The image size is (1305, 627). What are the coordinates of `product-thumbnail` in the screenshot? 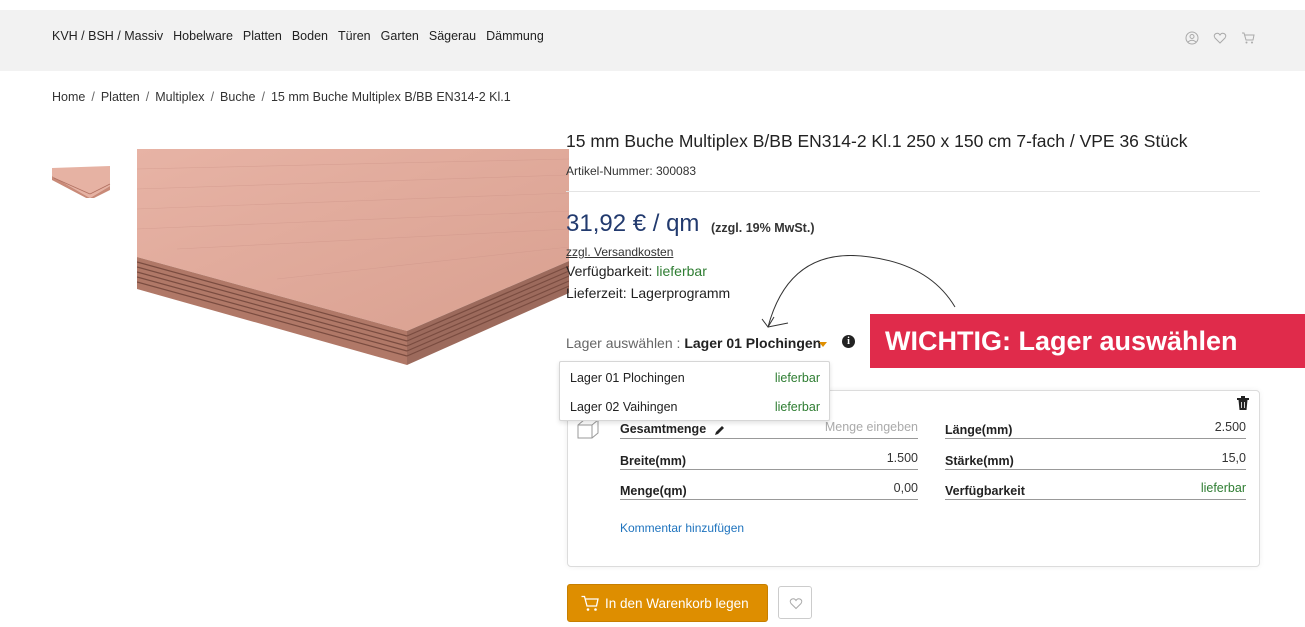 It's located at (82, 182).